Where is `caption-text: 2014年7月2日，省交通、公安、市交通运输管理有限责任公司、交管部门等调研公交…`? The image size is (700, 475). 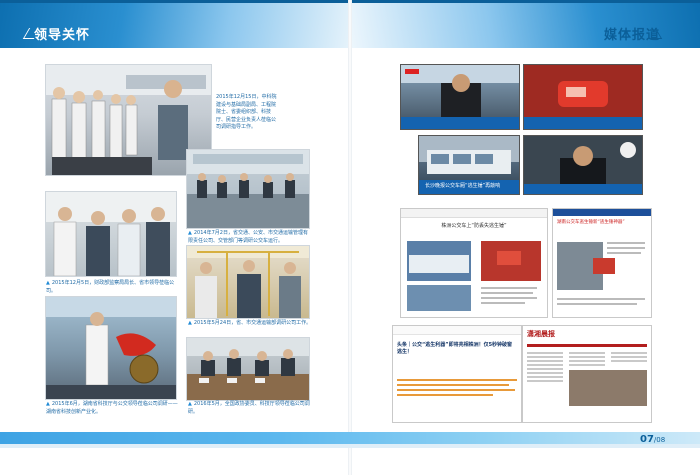
caption-text: 2014年7月2日，省交通、公安、市交通运输管理有限责任公司、交管部门等调研公交… is located at coordinates (248, 237).